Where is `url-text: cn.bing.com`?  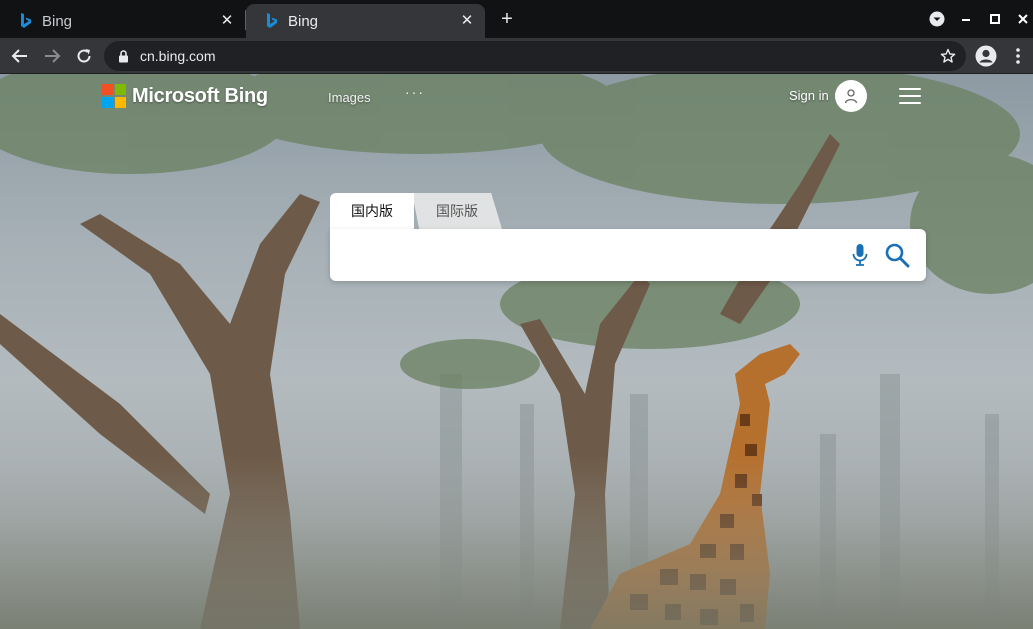
url-text: cn.bing.com is located at coordinates (178, 56).